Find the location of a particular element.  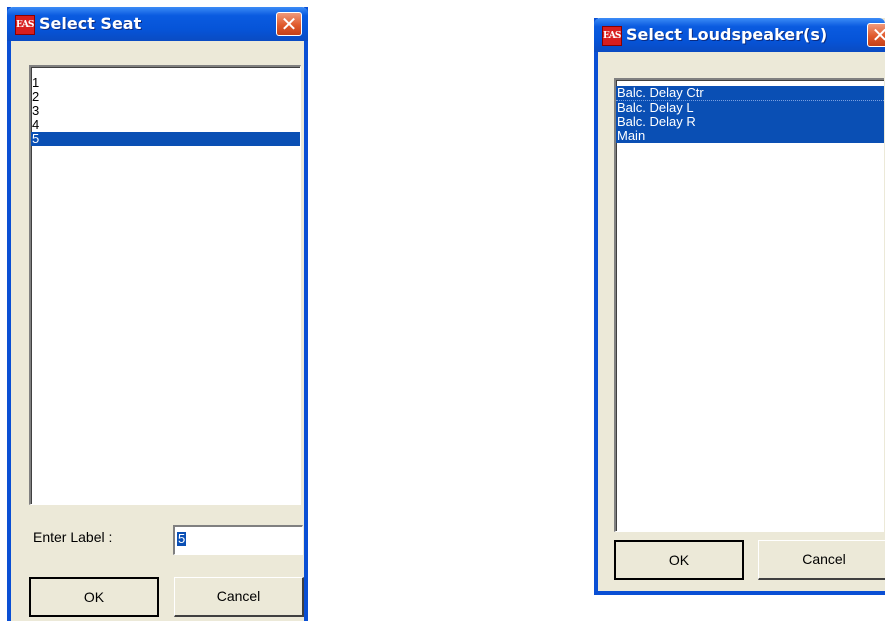

loudspeaker-list-item-selected: Balc. Delay L is located at coordinates (750, 108).